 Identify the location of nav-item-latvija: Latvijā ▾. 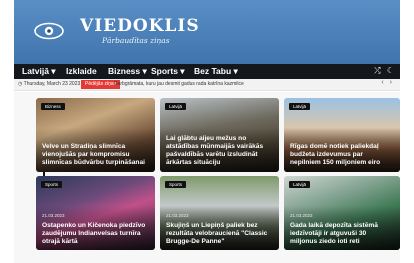
(39, 71).